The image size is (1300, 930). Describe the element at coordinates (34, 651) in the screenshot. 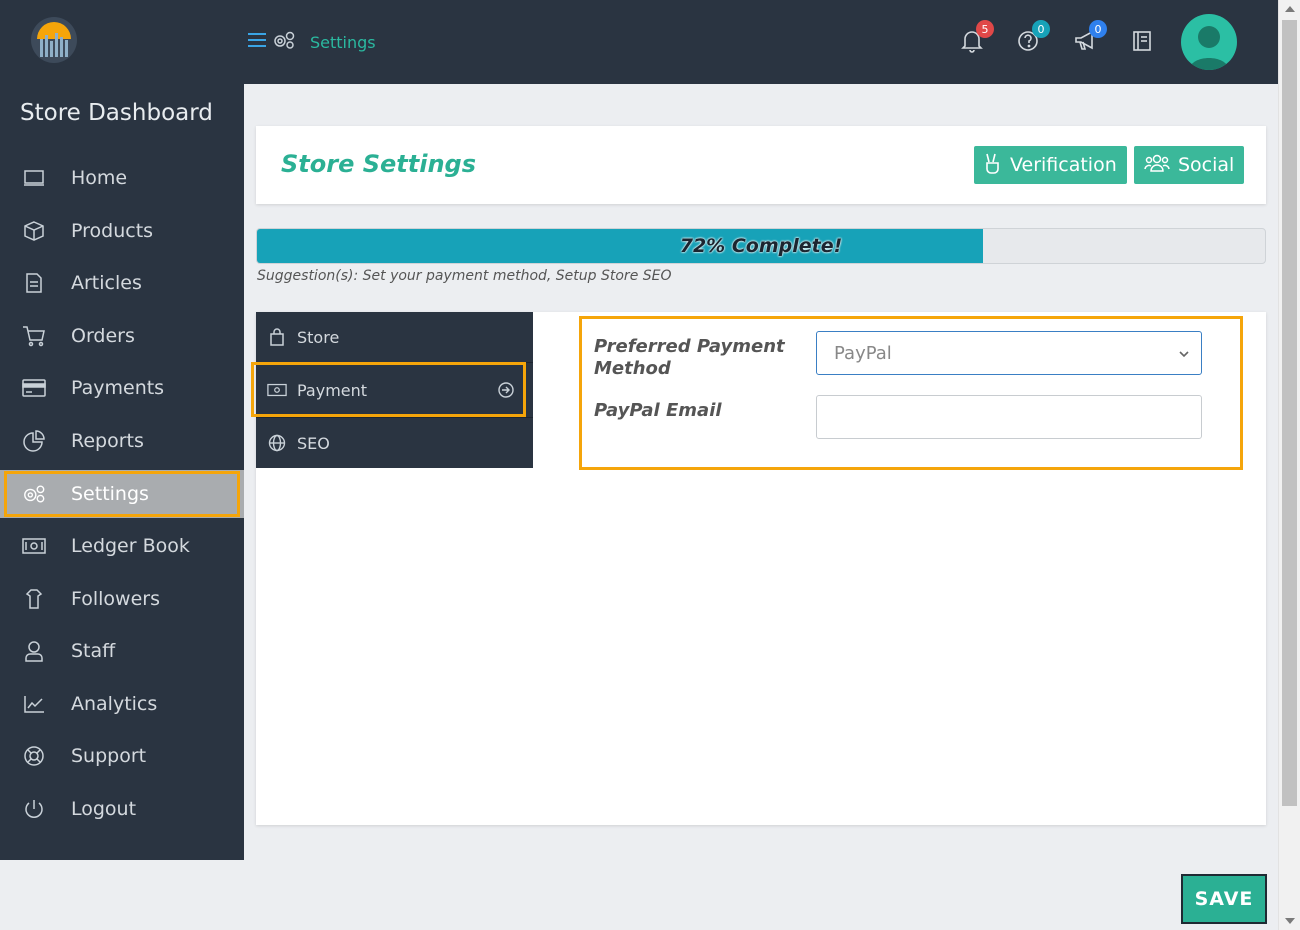

I see `user-icon` at that location.